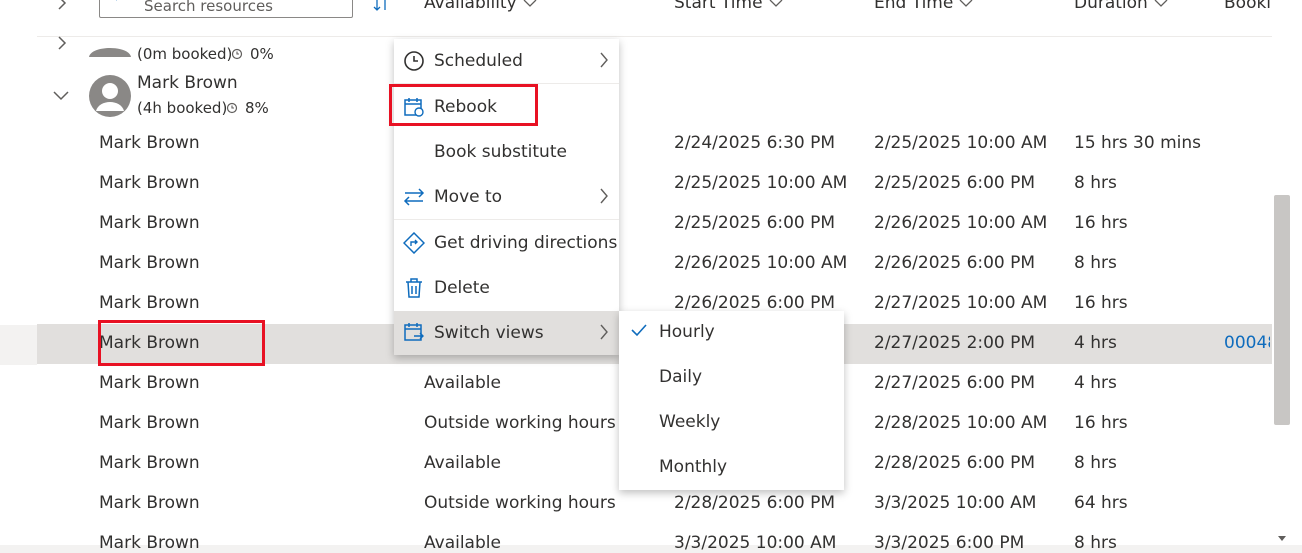 The image size is (1302, 553). What do you see at coordinates (961, 423) in the screenshot?
I see `row-end-time: 2/28/2025 10:00 AM` at bounding box center [961, 423].